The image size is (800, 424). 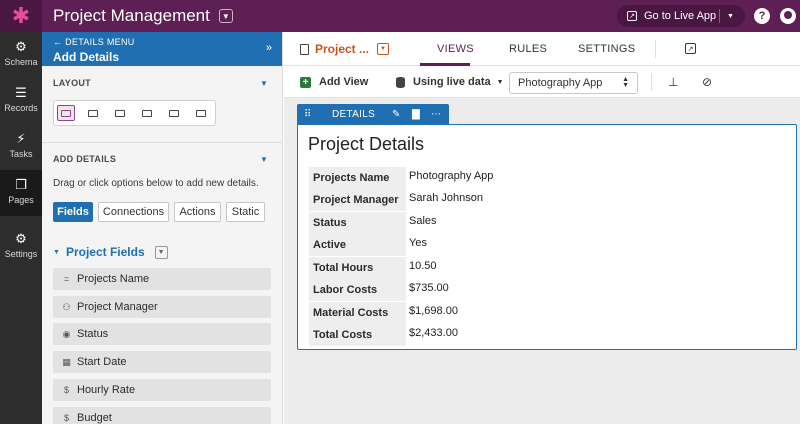 I want to click on edit-icon: ✎, so click(x=396, y=114).